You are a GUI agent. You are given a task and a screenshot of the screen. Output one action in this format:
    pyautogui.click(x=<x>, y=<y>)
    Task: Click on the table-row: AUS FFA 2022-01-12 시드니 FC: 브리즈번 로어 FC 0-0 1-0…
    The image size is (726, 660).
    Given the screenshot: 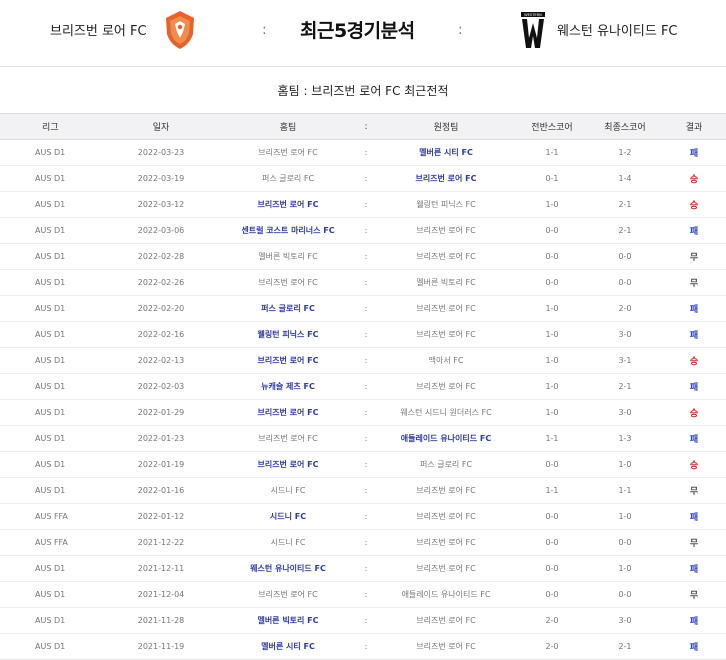 What is the action you would take?
    pyautogui.click(x=363, y=516)
    